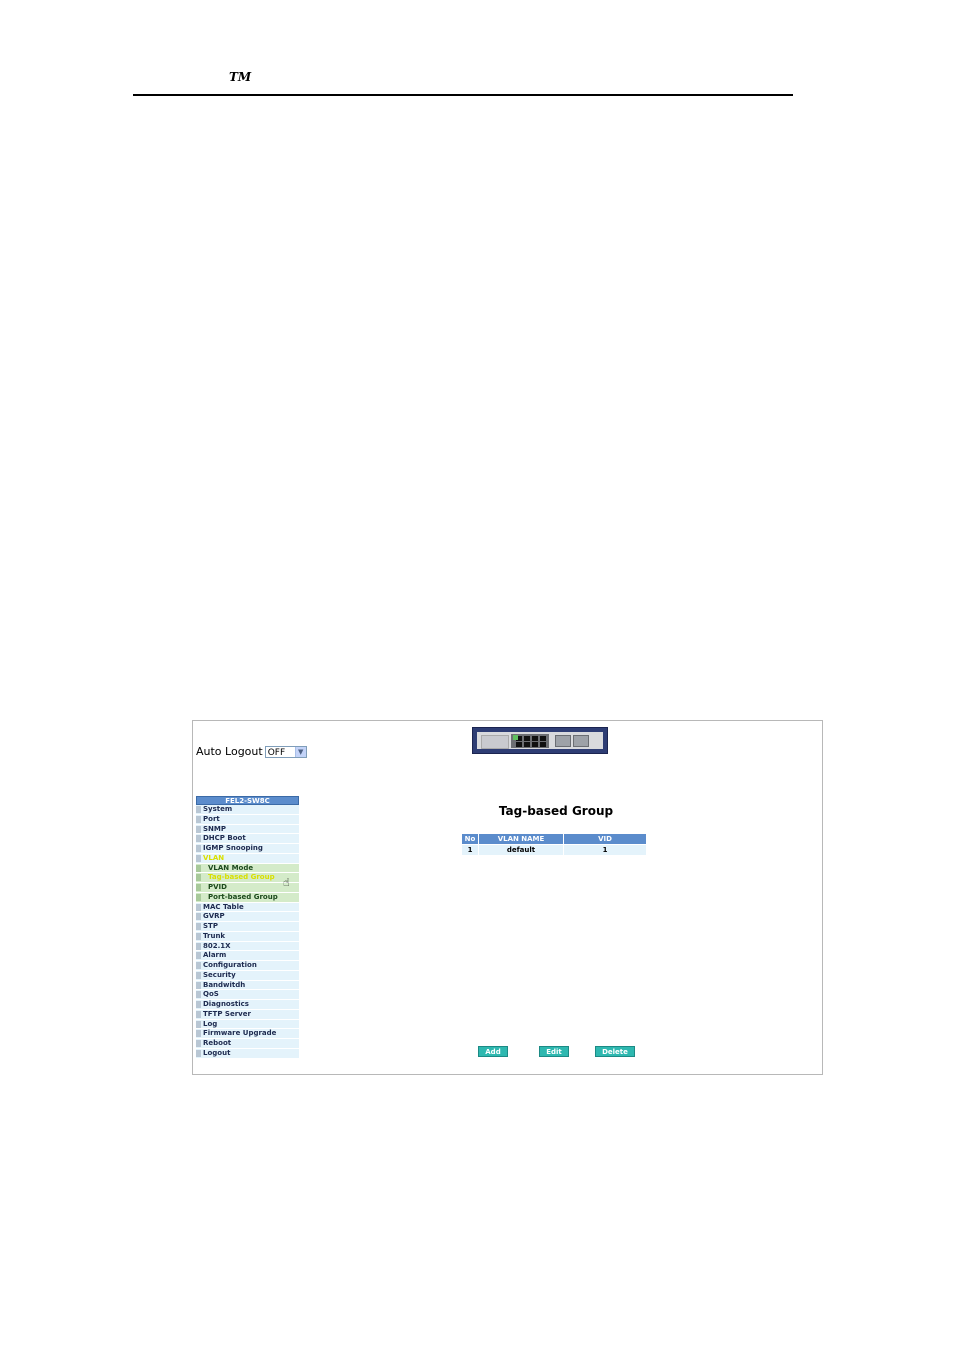 Image resolution: width=954 pixels, height=1349 pixels. What do you see at coordinates (224, 984) in the screenshot?
I see `sidebar-item-label: Bandwitdh` at bounding box center [224, 984].